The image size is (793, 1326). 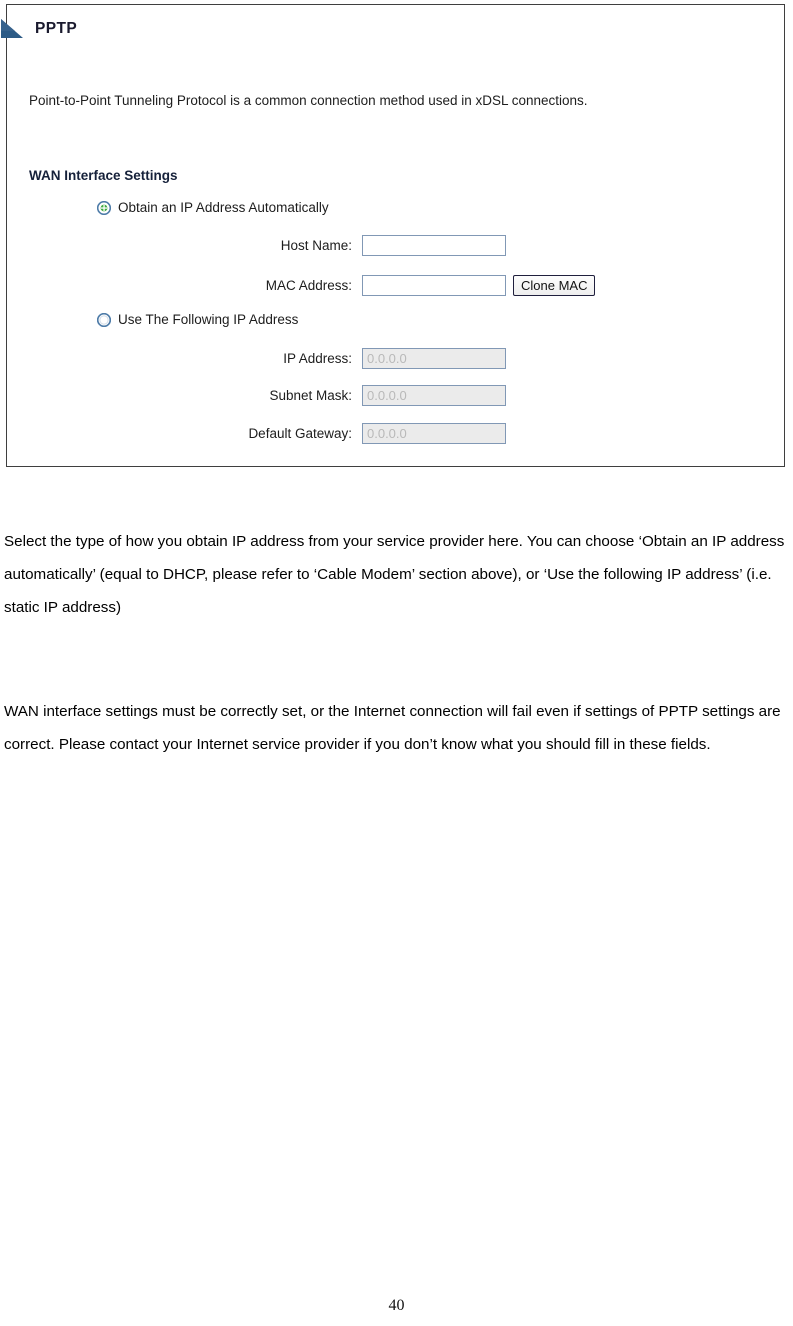 I want to click on page-number: 40, so click(x=396, y=1305).